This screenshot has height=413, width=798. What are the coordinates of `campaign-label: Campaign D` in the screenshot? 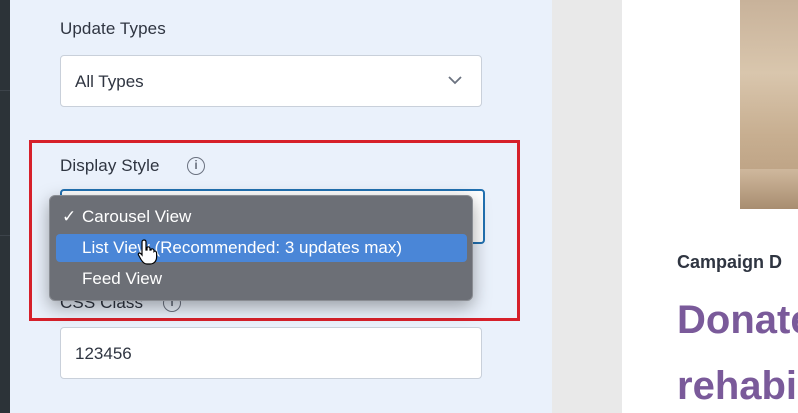 It's located at (730, 262).